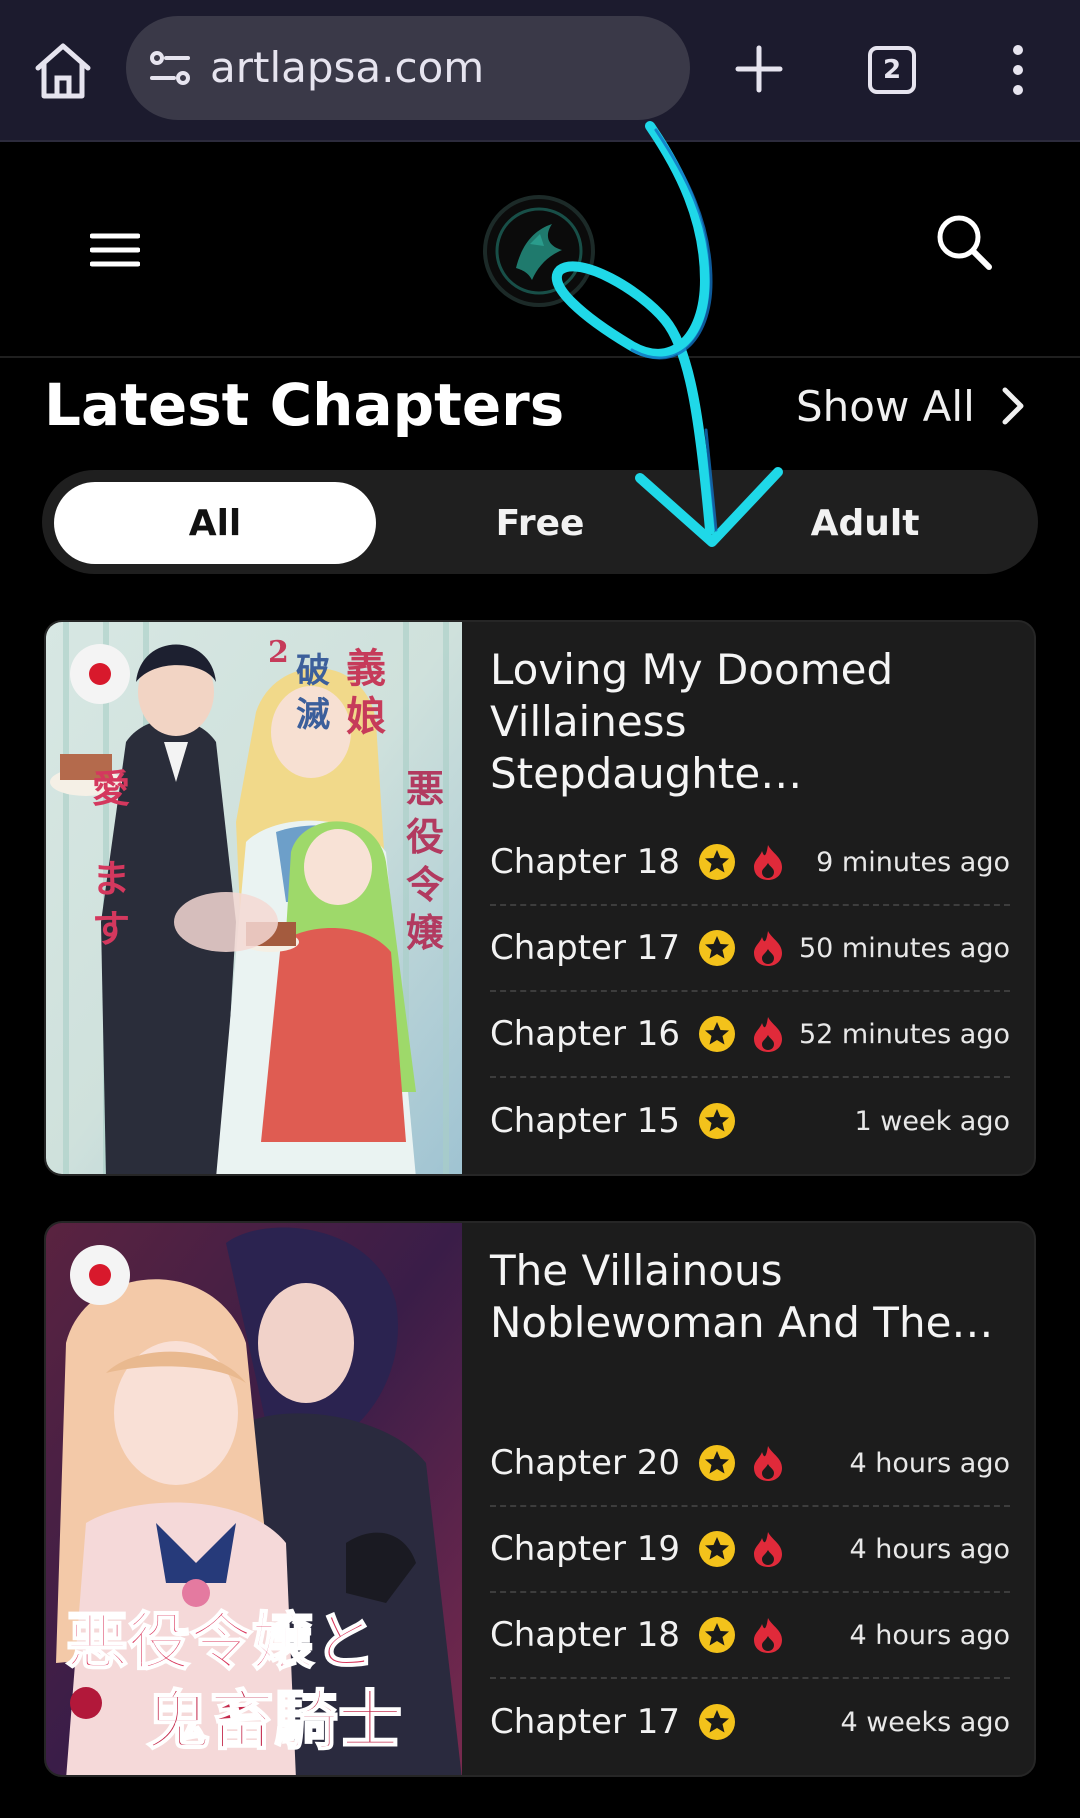  I want to click on section-title: Latest Chapters, so click(304, 405).